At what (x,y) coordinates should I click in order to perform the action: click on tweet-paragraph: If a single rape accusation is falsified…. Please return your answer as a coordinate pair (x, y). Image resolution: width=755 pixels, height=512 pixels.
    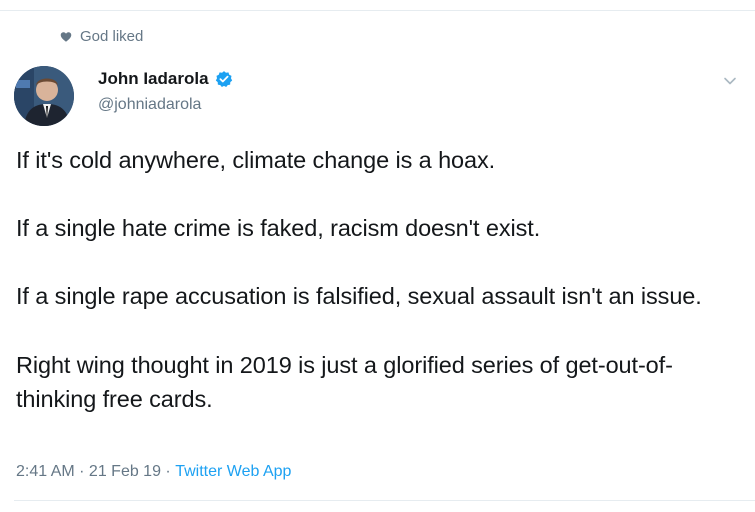
    Looking at the image, I should click on (359, 296).